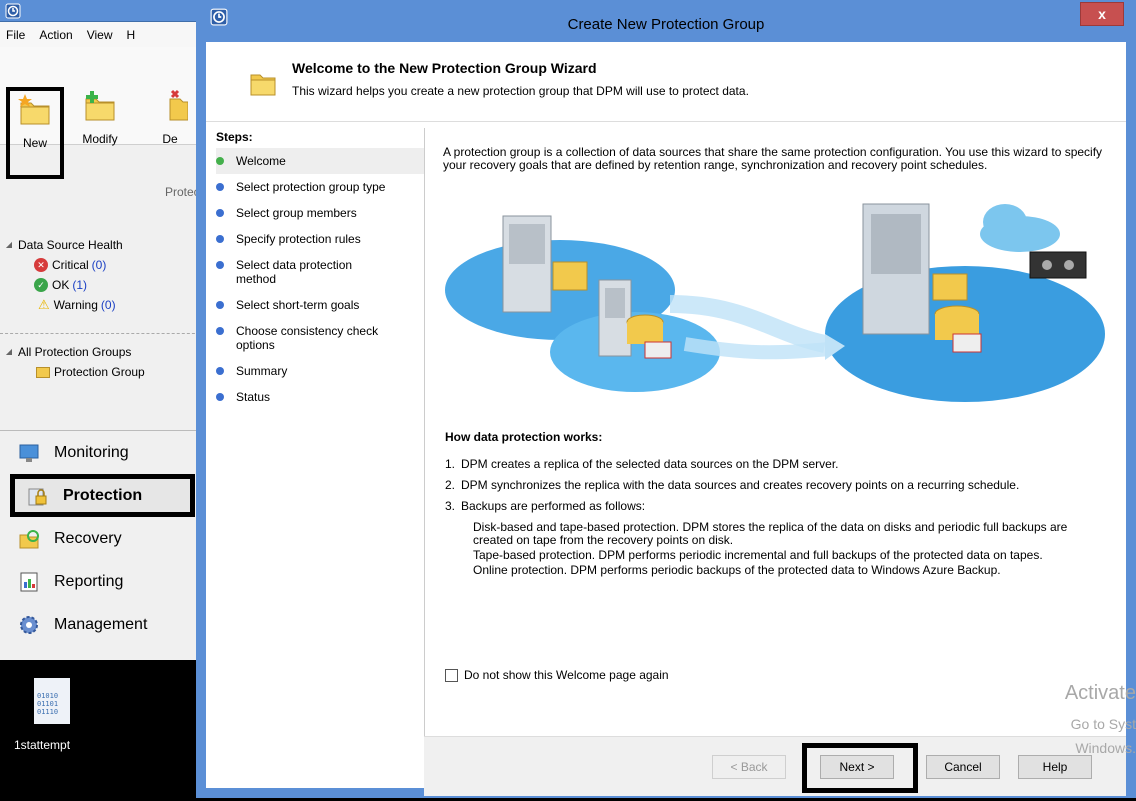  I want to click on protection-group-item: Protection Group, so click(102, 372).